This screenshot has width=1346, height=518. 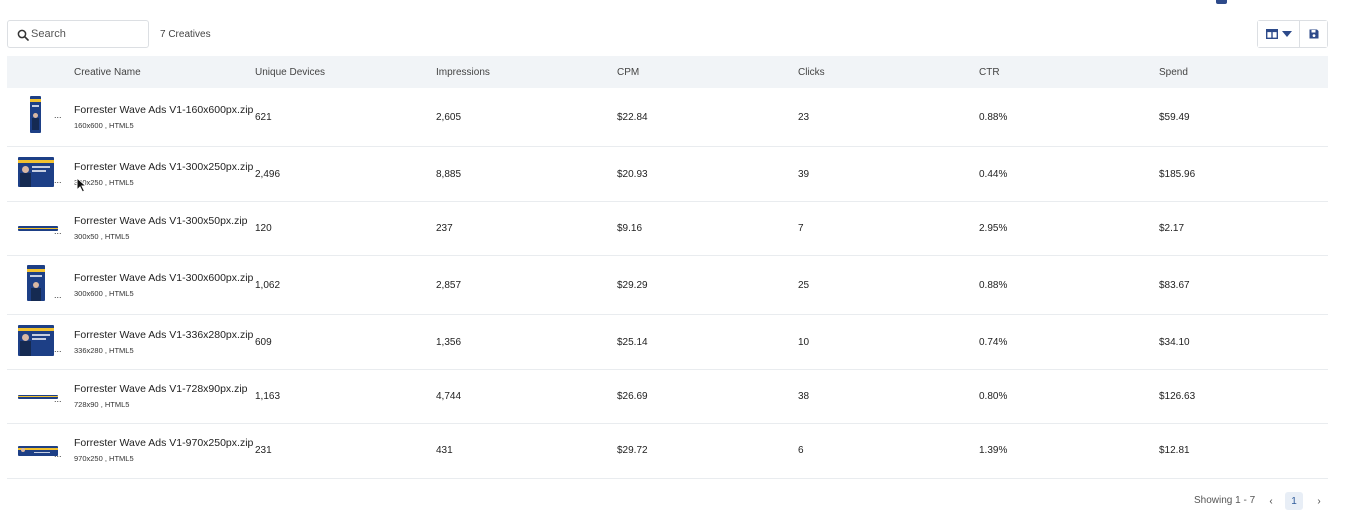 What do you see at coordinates (632, 117) in the screenshot?
I see `cpm: $22.84` at bounding box center [632, 117].